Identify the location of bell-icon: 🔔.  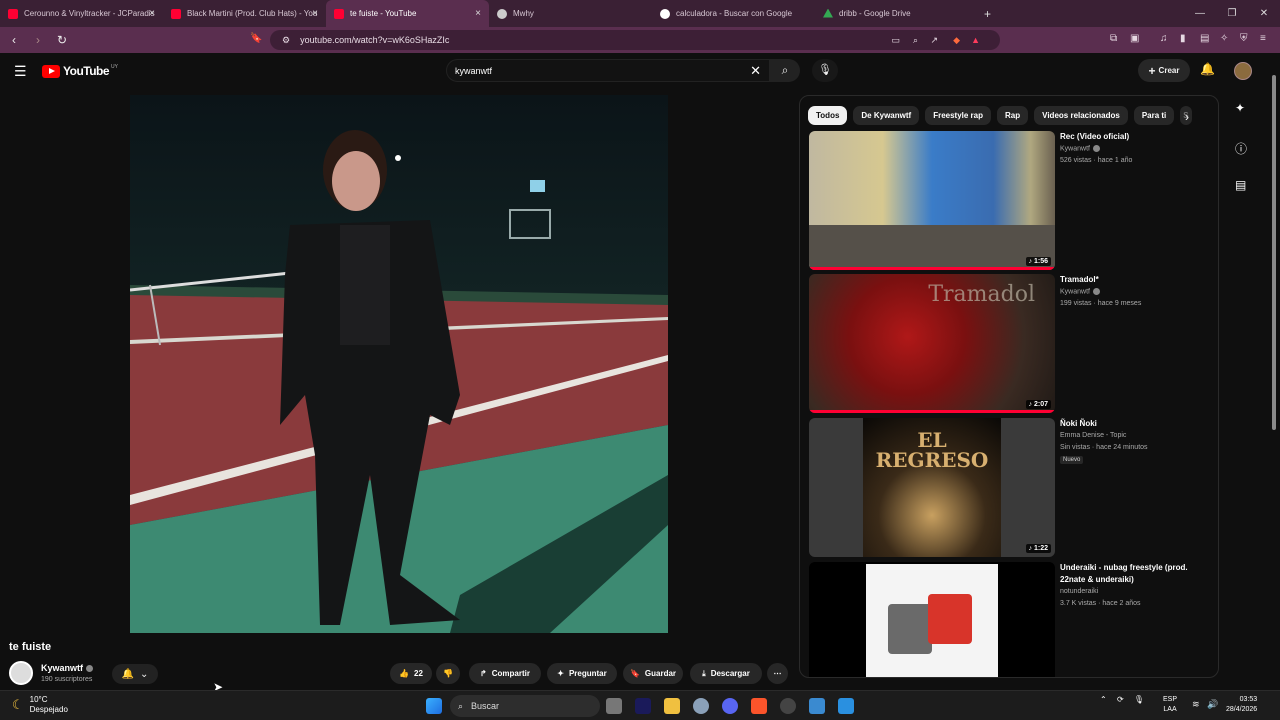
(128, 674).